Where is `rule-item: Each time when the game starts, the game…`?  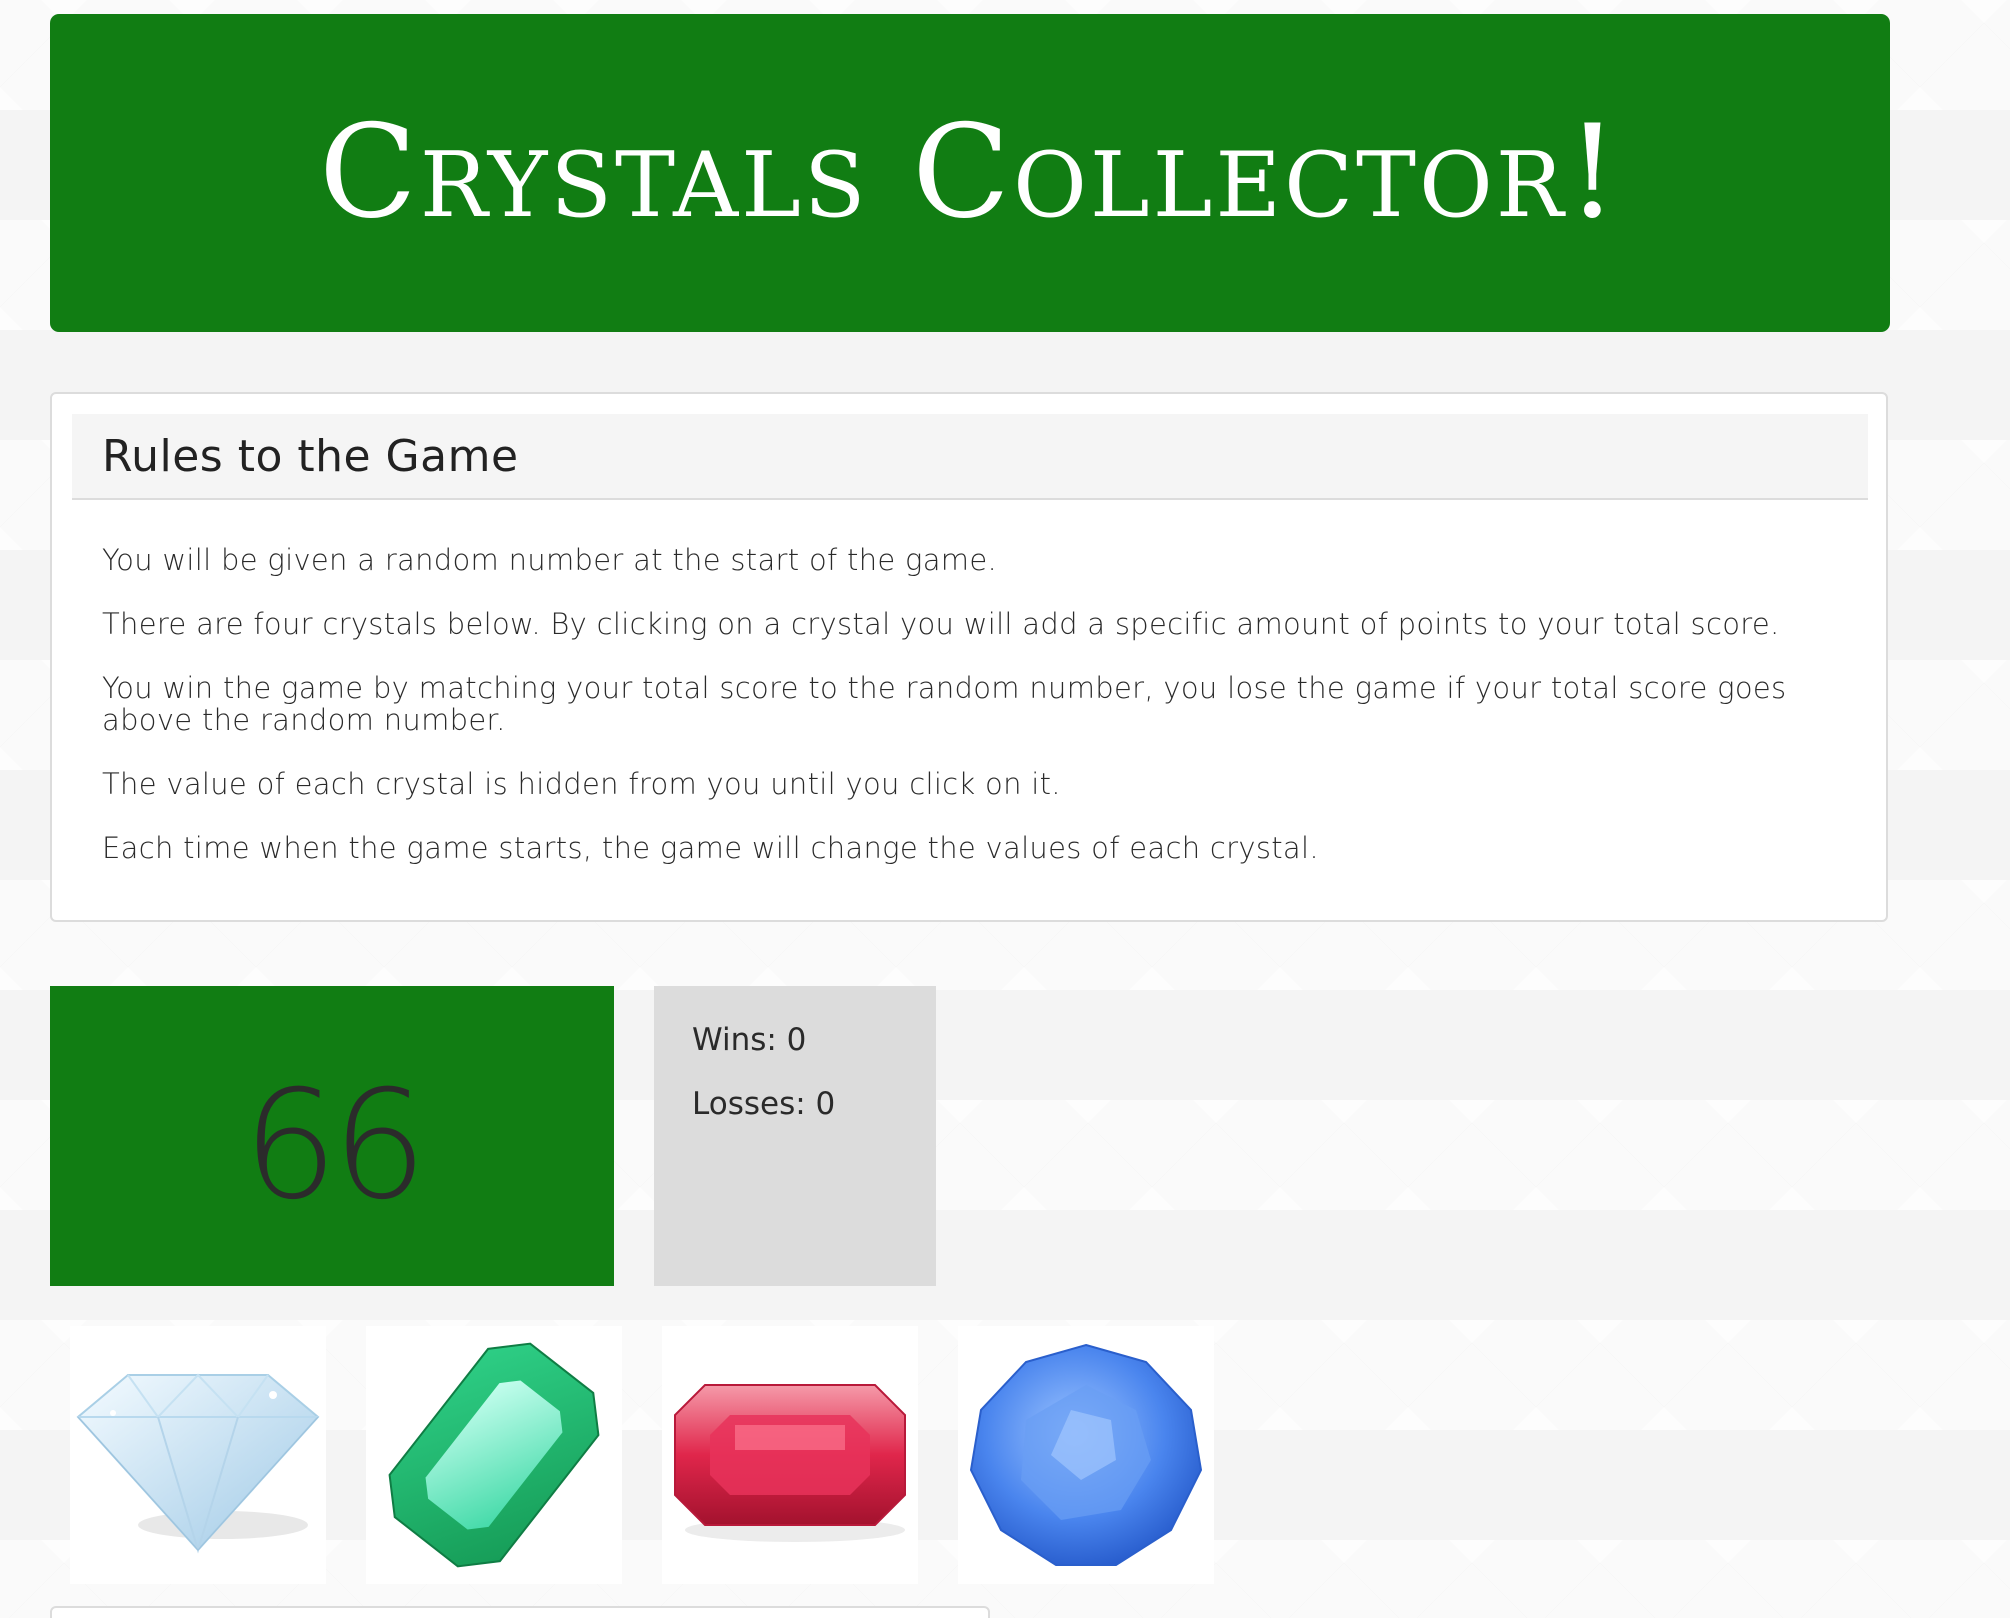 rule-item: Each time when the game starts, the game… is located at coordinates (710, 848).